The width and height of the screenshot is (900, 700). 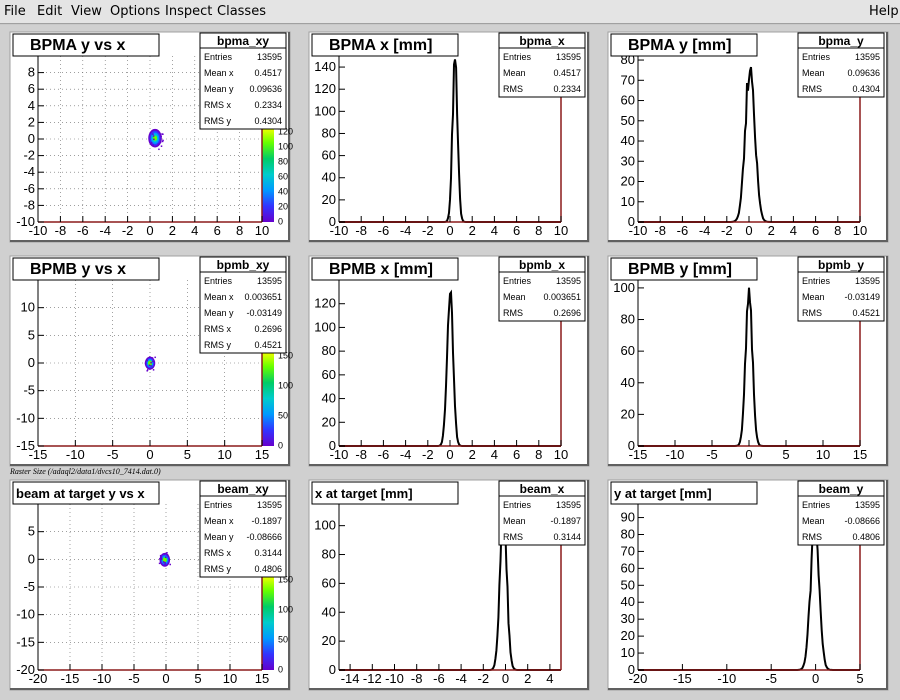 I want to click on palette-label: 80, so click(x=283, y=161).